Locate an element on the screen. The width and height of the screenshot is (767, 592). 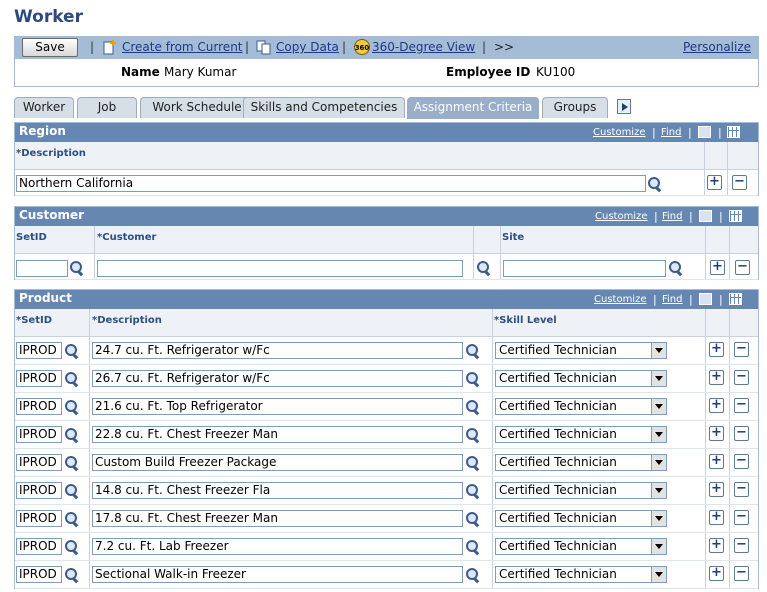
360-degree-view-link: 360-Degree View is located at coordinates (423, 47).